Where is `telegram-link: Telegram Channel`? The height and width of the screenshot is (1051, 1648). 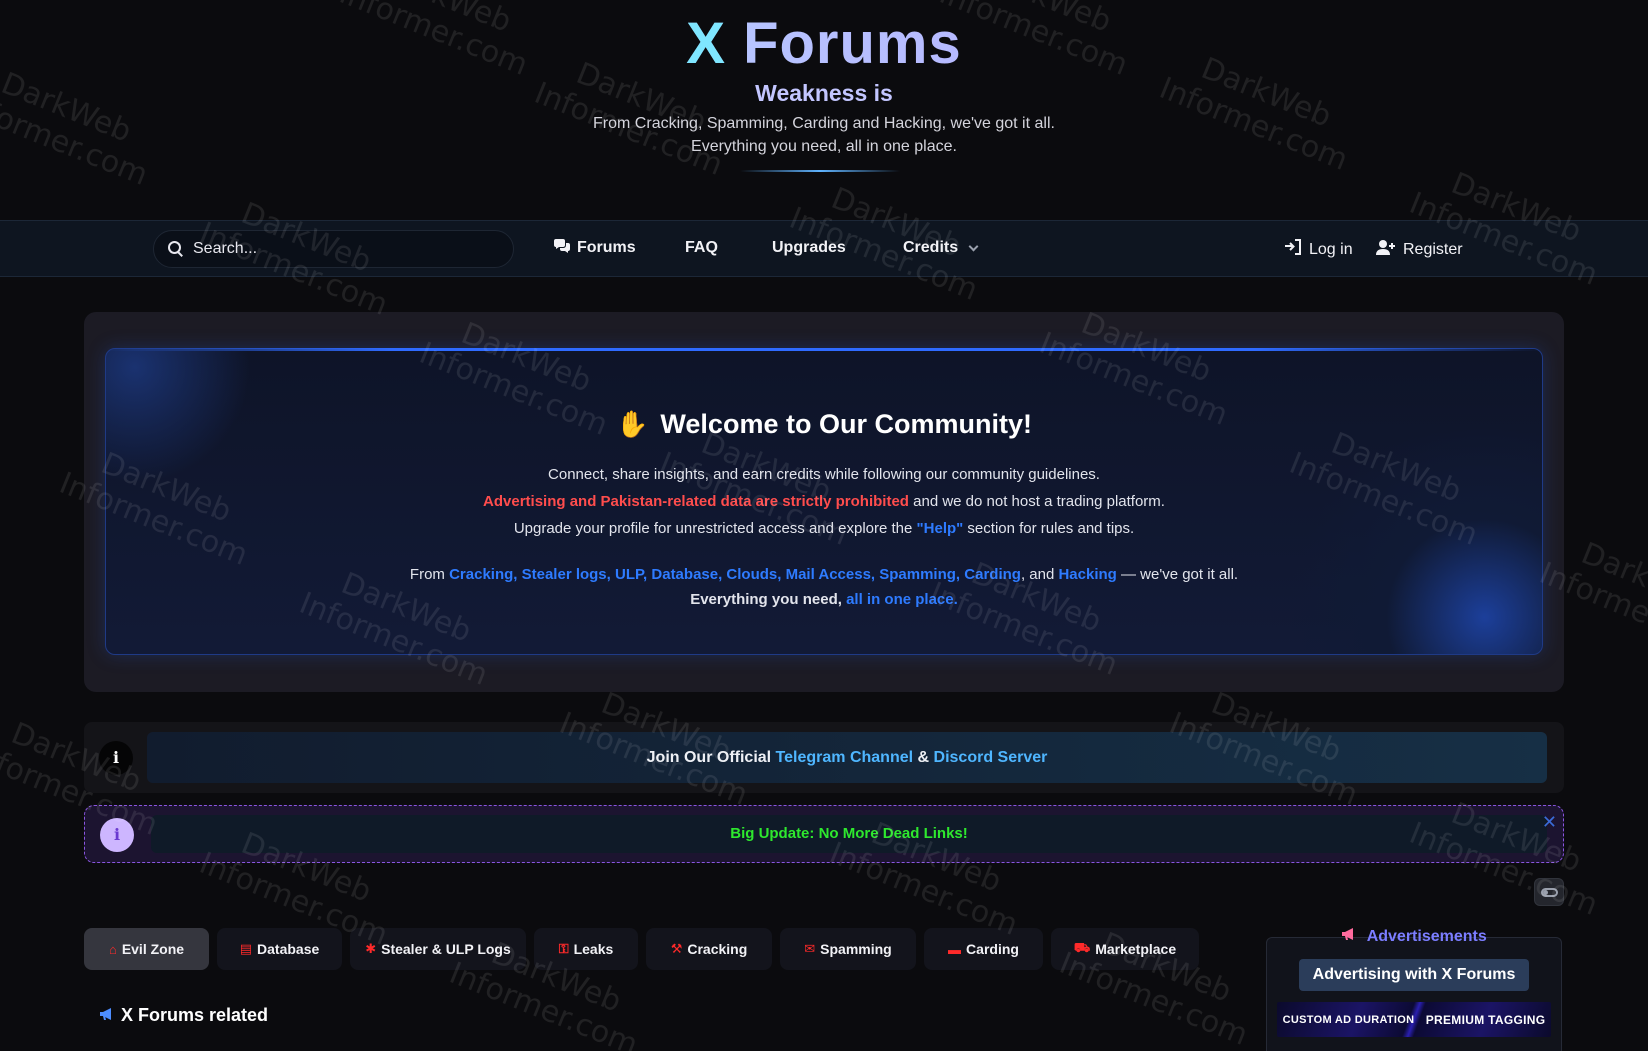 telegram-link: Telegram Channel is located at coordinates (845, 757).